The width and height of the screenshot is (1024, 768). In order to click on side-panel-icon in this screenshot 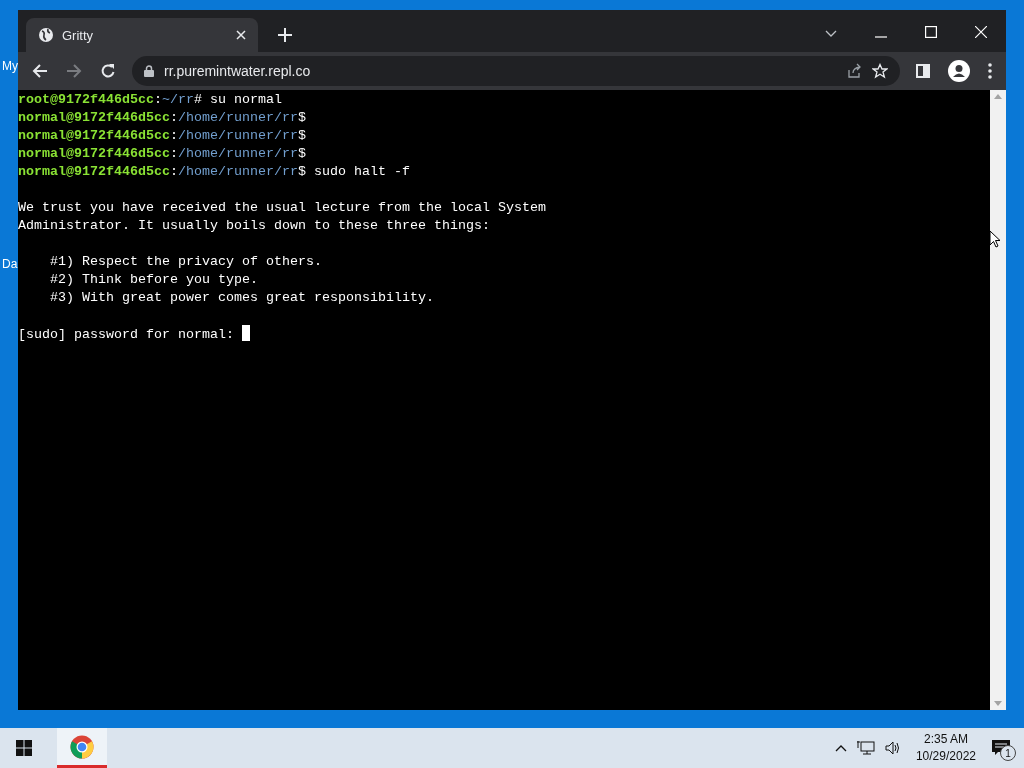, I will do `click(923, 71)`.